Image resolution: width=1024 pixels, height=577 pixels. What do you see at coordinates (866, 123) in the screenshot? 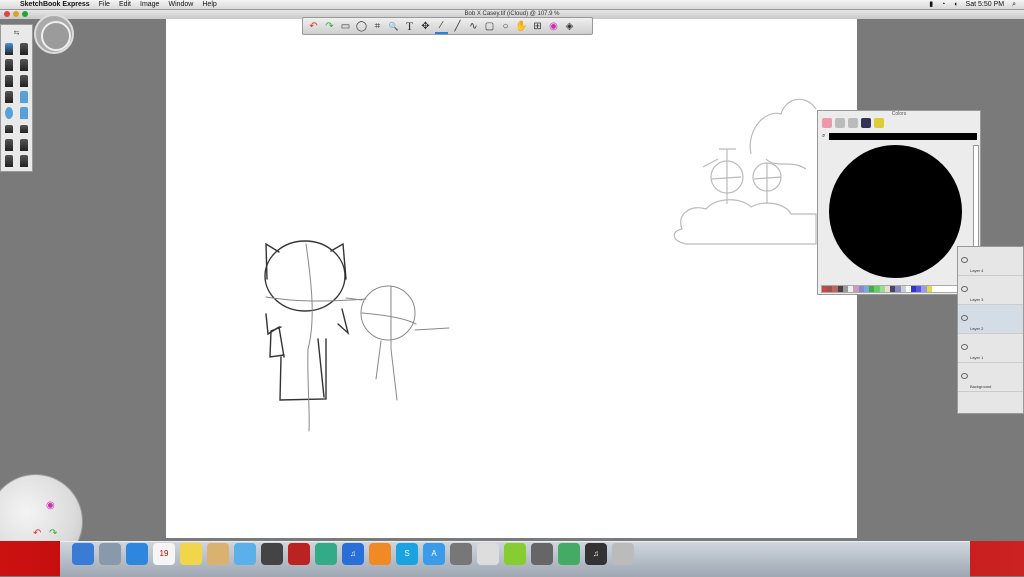
I see `image-palettes-tab-icon` at bounding box center [866, 123].